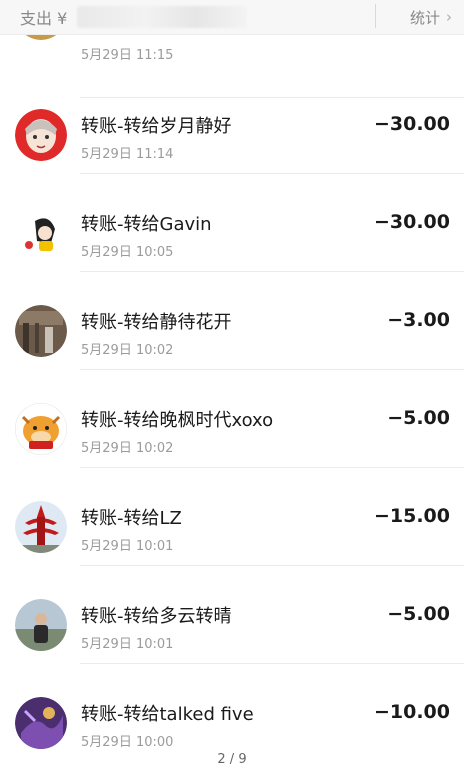 The height and width of the screenshot is (774, 464). I want to click on transaction-row: 转账-转给岁月静好 5月29日 11:14 −30.00, so click(232, 125).